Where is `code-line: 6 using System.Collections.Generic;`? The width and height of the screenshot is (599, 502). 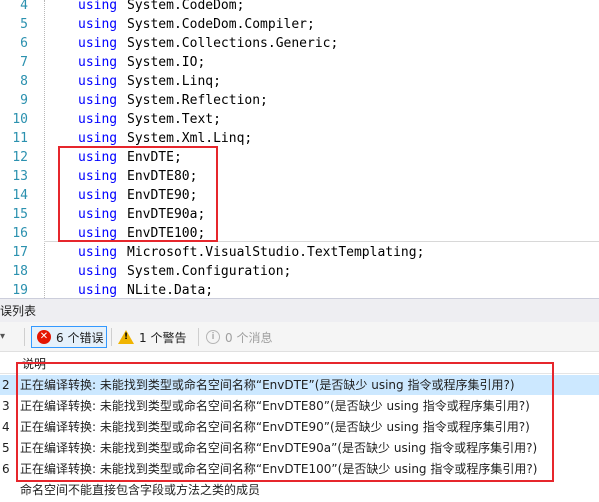
code-line: 6 using System.Collections.Generic; is located at coordinates (299, 43).